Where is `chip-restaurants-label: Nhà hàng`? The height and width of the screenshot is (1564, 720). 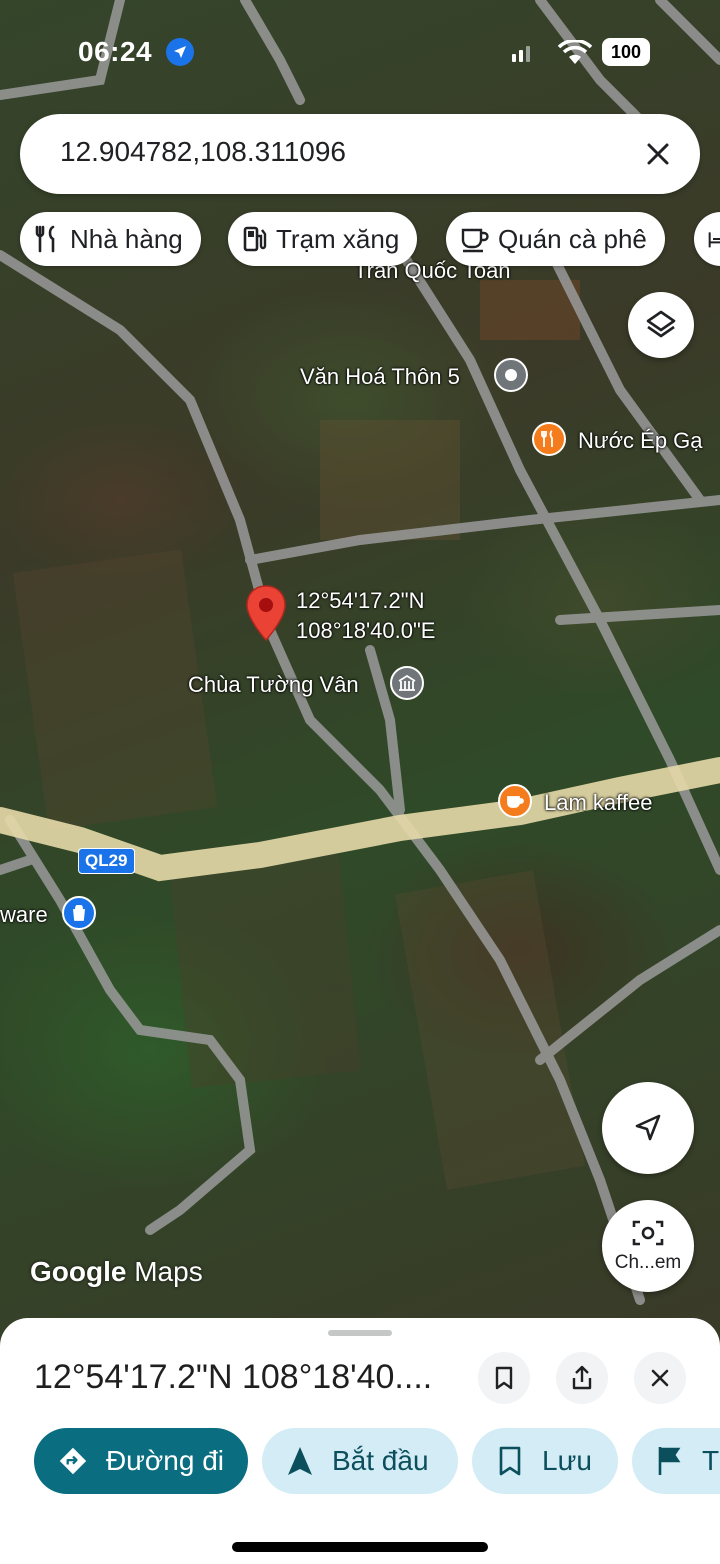
chip-restaurants-label: Nhà hàng is located at coordinates (126, 238).